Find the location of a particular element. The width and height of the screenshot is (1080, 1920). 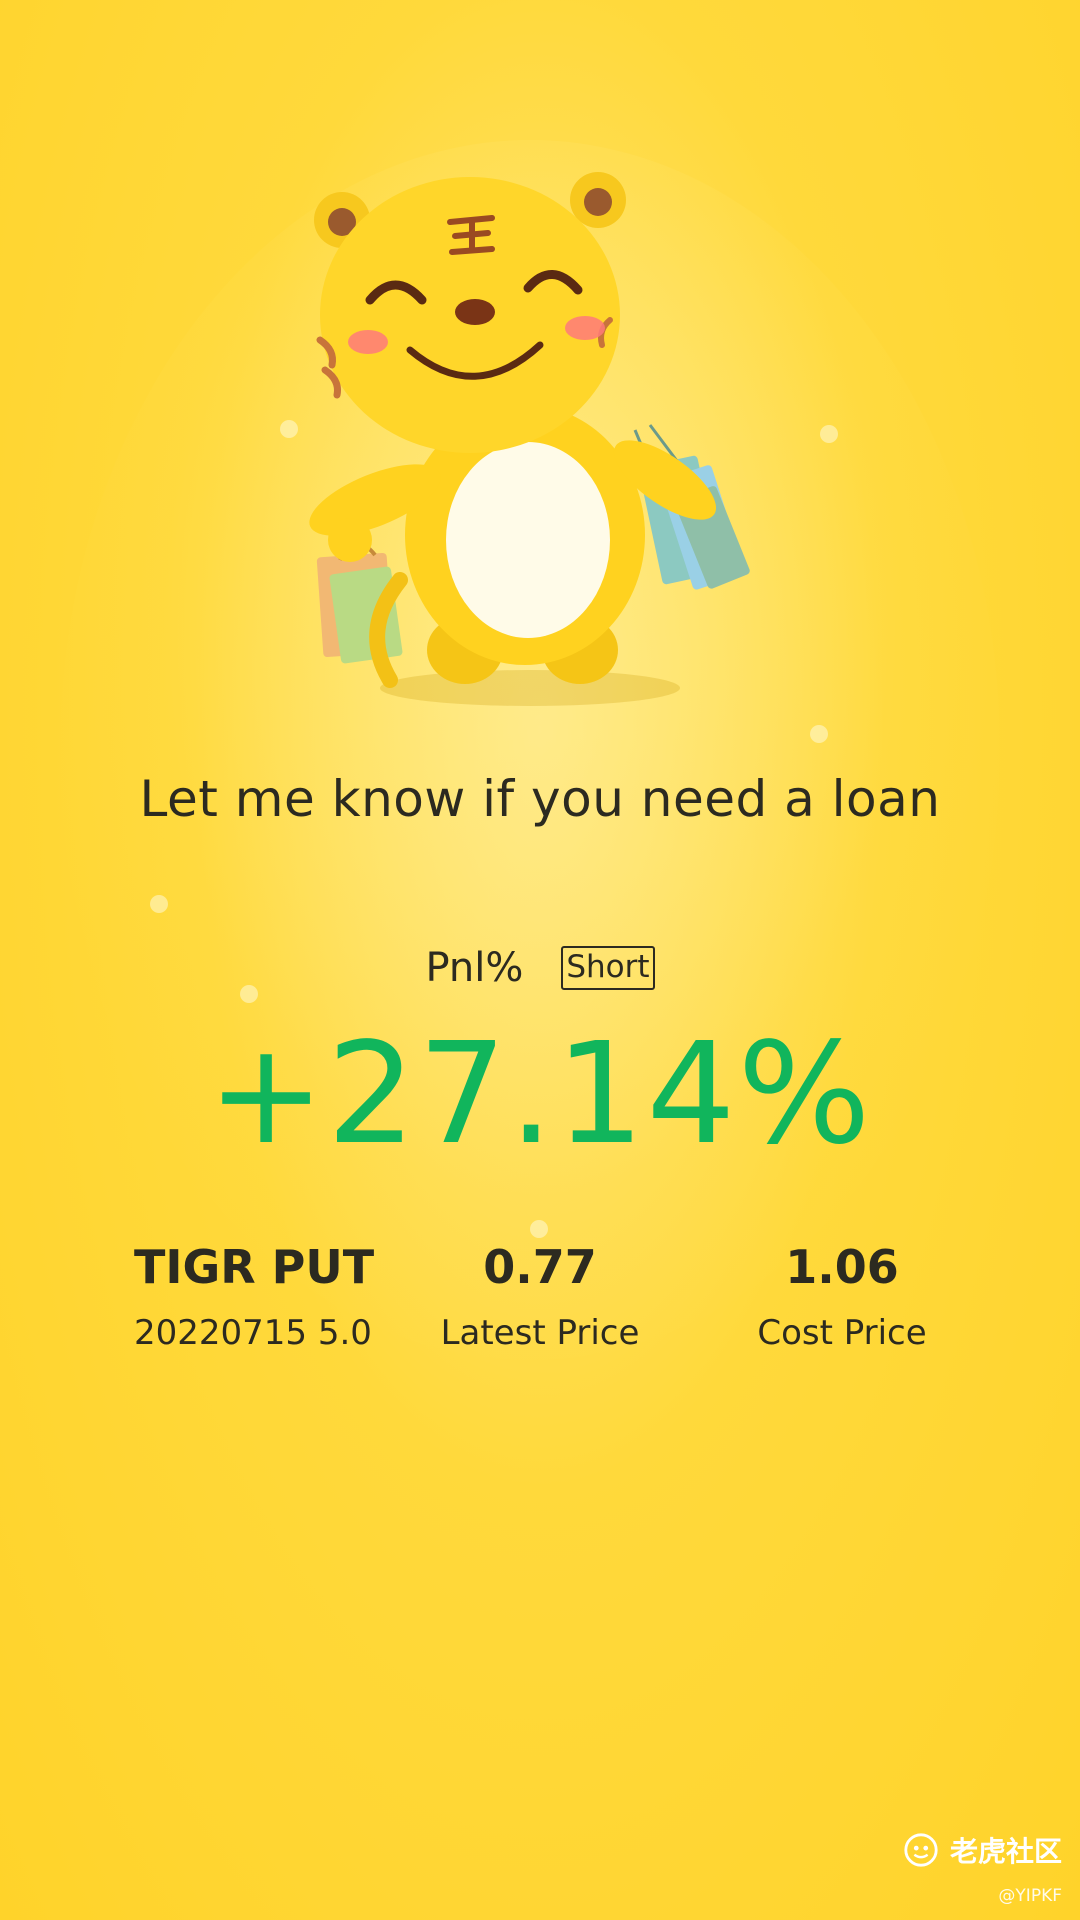

contract-name: TIGR PUT is located at coordinates (254, 1267).